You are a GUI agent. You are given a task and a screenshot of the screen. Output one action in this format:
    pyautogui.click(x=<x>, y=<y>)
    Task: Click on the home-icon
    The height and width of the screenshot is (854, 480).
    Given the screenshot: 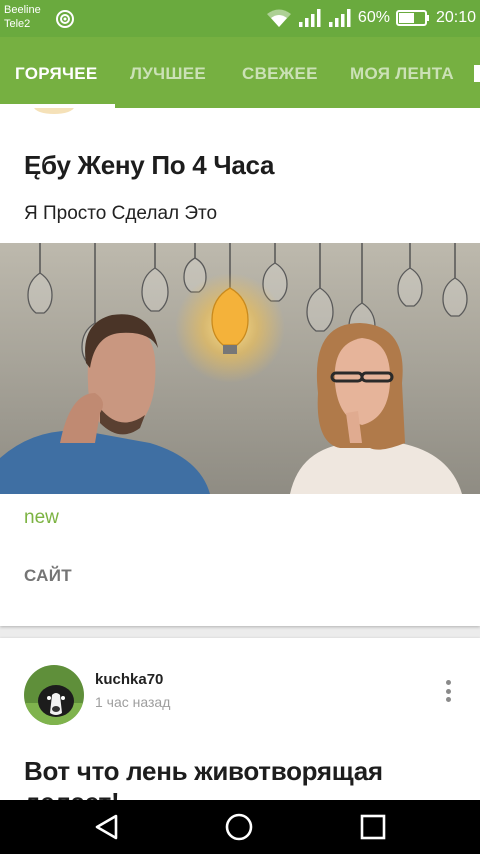 What is the action you would take?
    pyautogui.click(x=239, y=827)
    